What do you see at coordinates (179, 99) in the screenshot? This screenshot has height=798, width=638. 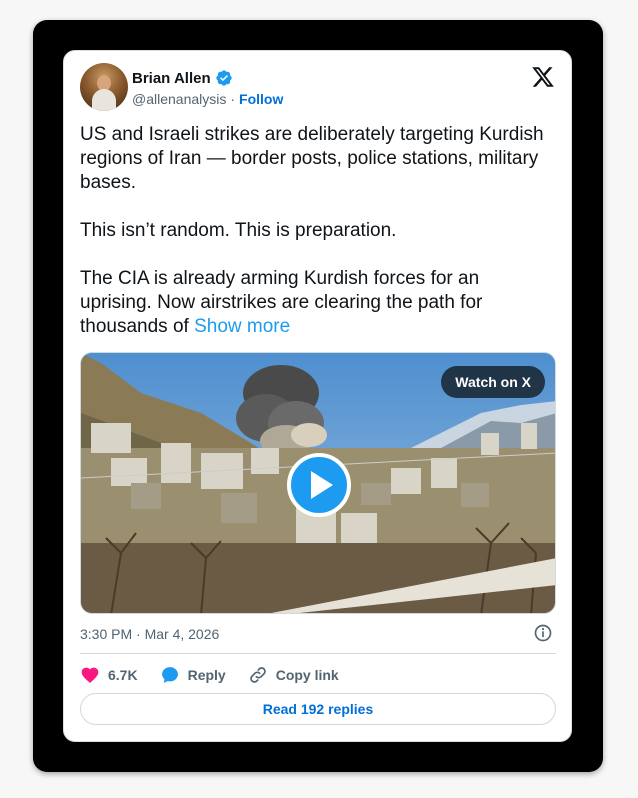 I see `author-handle: @allenanalysis` at bounding box center [179, 99].